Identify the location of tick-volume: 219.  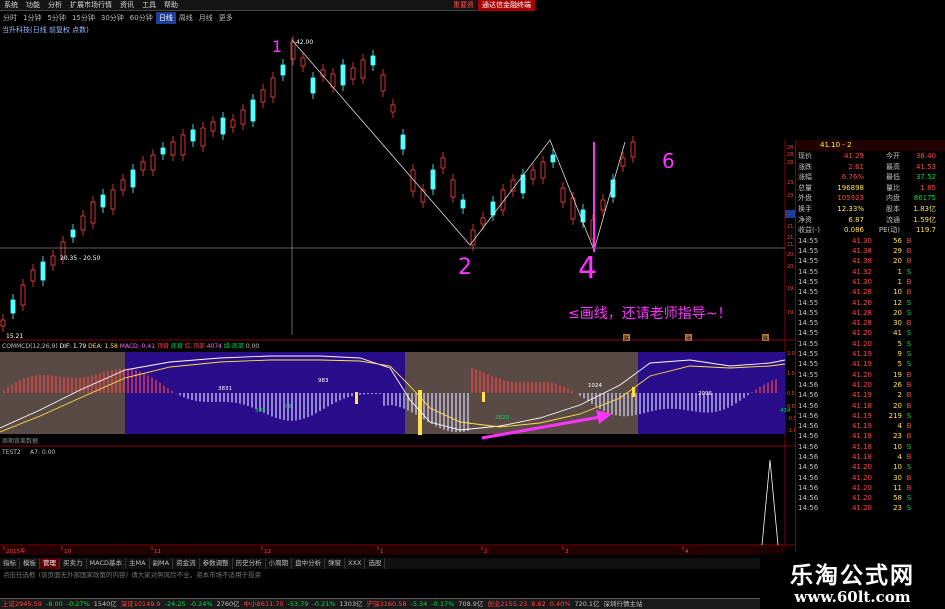
(895, 415).